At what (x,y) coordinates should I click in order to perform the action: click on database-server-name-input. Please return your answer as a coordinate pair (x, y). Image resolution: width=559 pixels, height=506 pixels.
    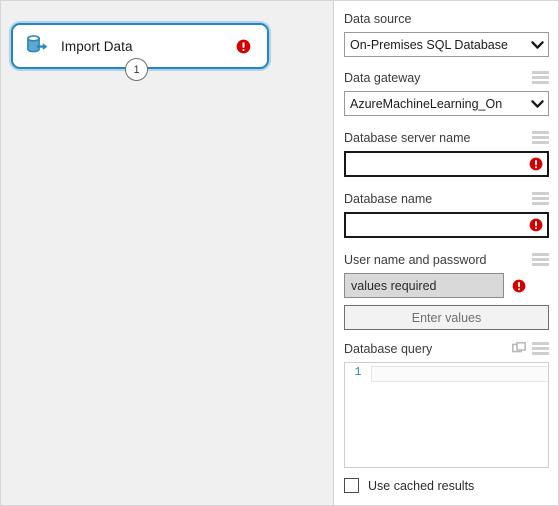
    Looking at the image, I should click on (446, 164).